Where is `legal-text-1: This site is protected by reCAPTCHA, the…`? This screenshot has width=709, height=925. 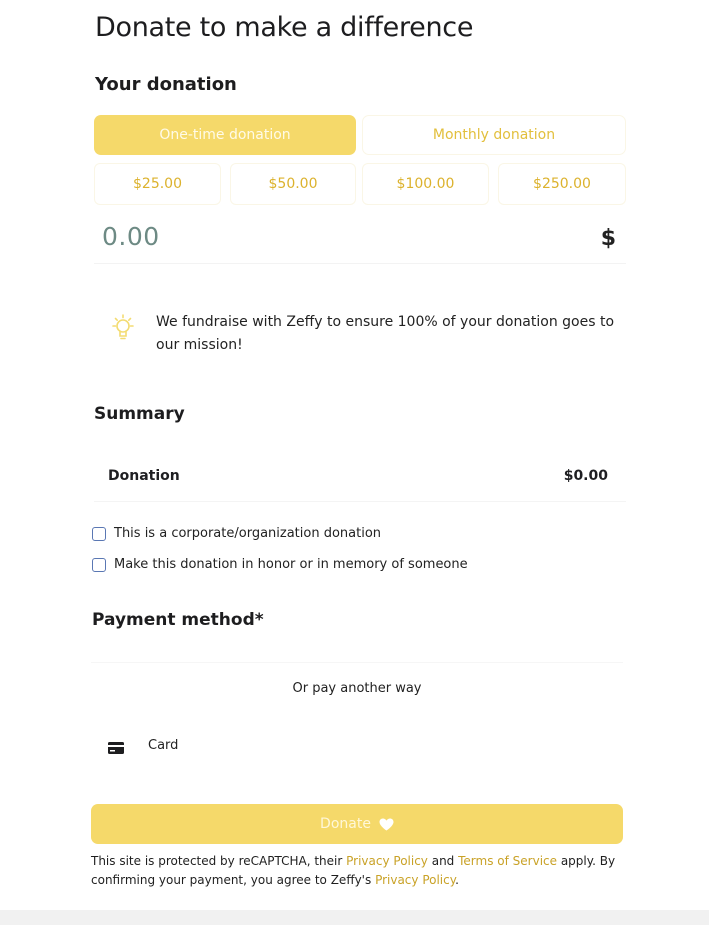
legal-text-1: This site is protected by reCAPTCHA, the… is located at coordinates (219, 861).